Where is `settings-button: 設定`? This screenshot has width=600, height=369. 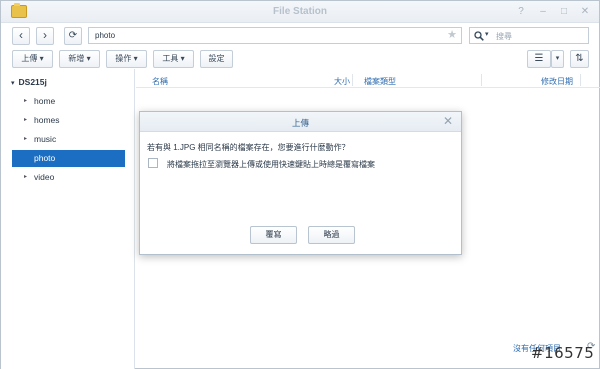 settings-button: 設定 is located at coordinates (216, 59).